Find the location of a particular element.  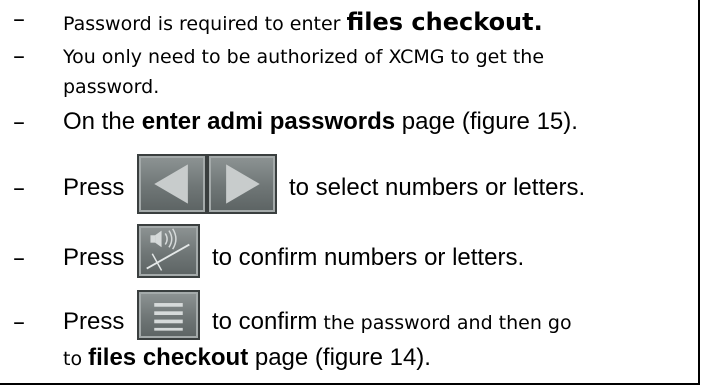

right-arrow-icon is located at coordinates (243, 184).